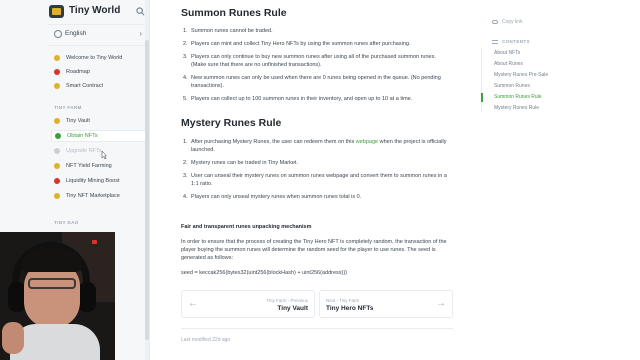  What do you see at coordinates (57, 86) in the screenshot?
I see `contract-icon` at bounding box center [57, 86].